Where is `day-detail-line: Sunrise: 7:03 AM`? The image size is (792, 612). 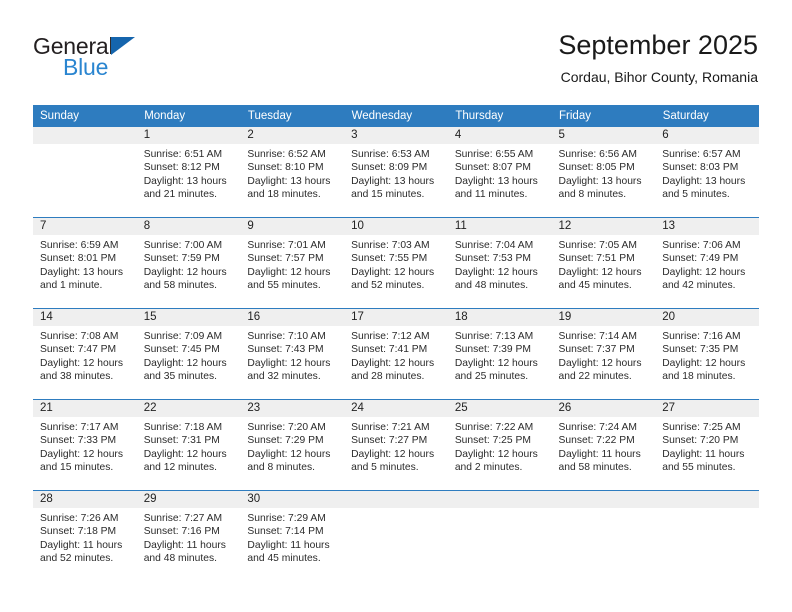 day-detail-line: Sunrise: 7:03 AM is located at coordinates (390, 245).